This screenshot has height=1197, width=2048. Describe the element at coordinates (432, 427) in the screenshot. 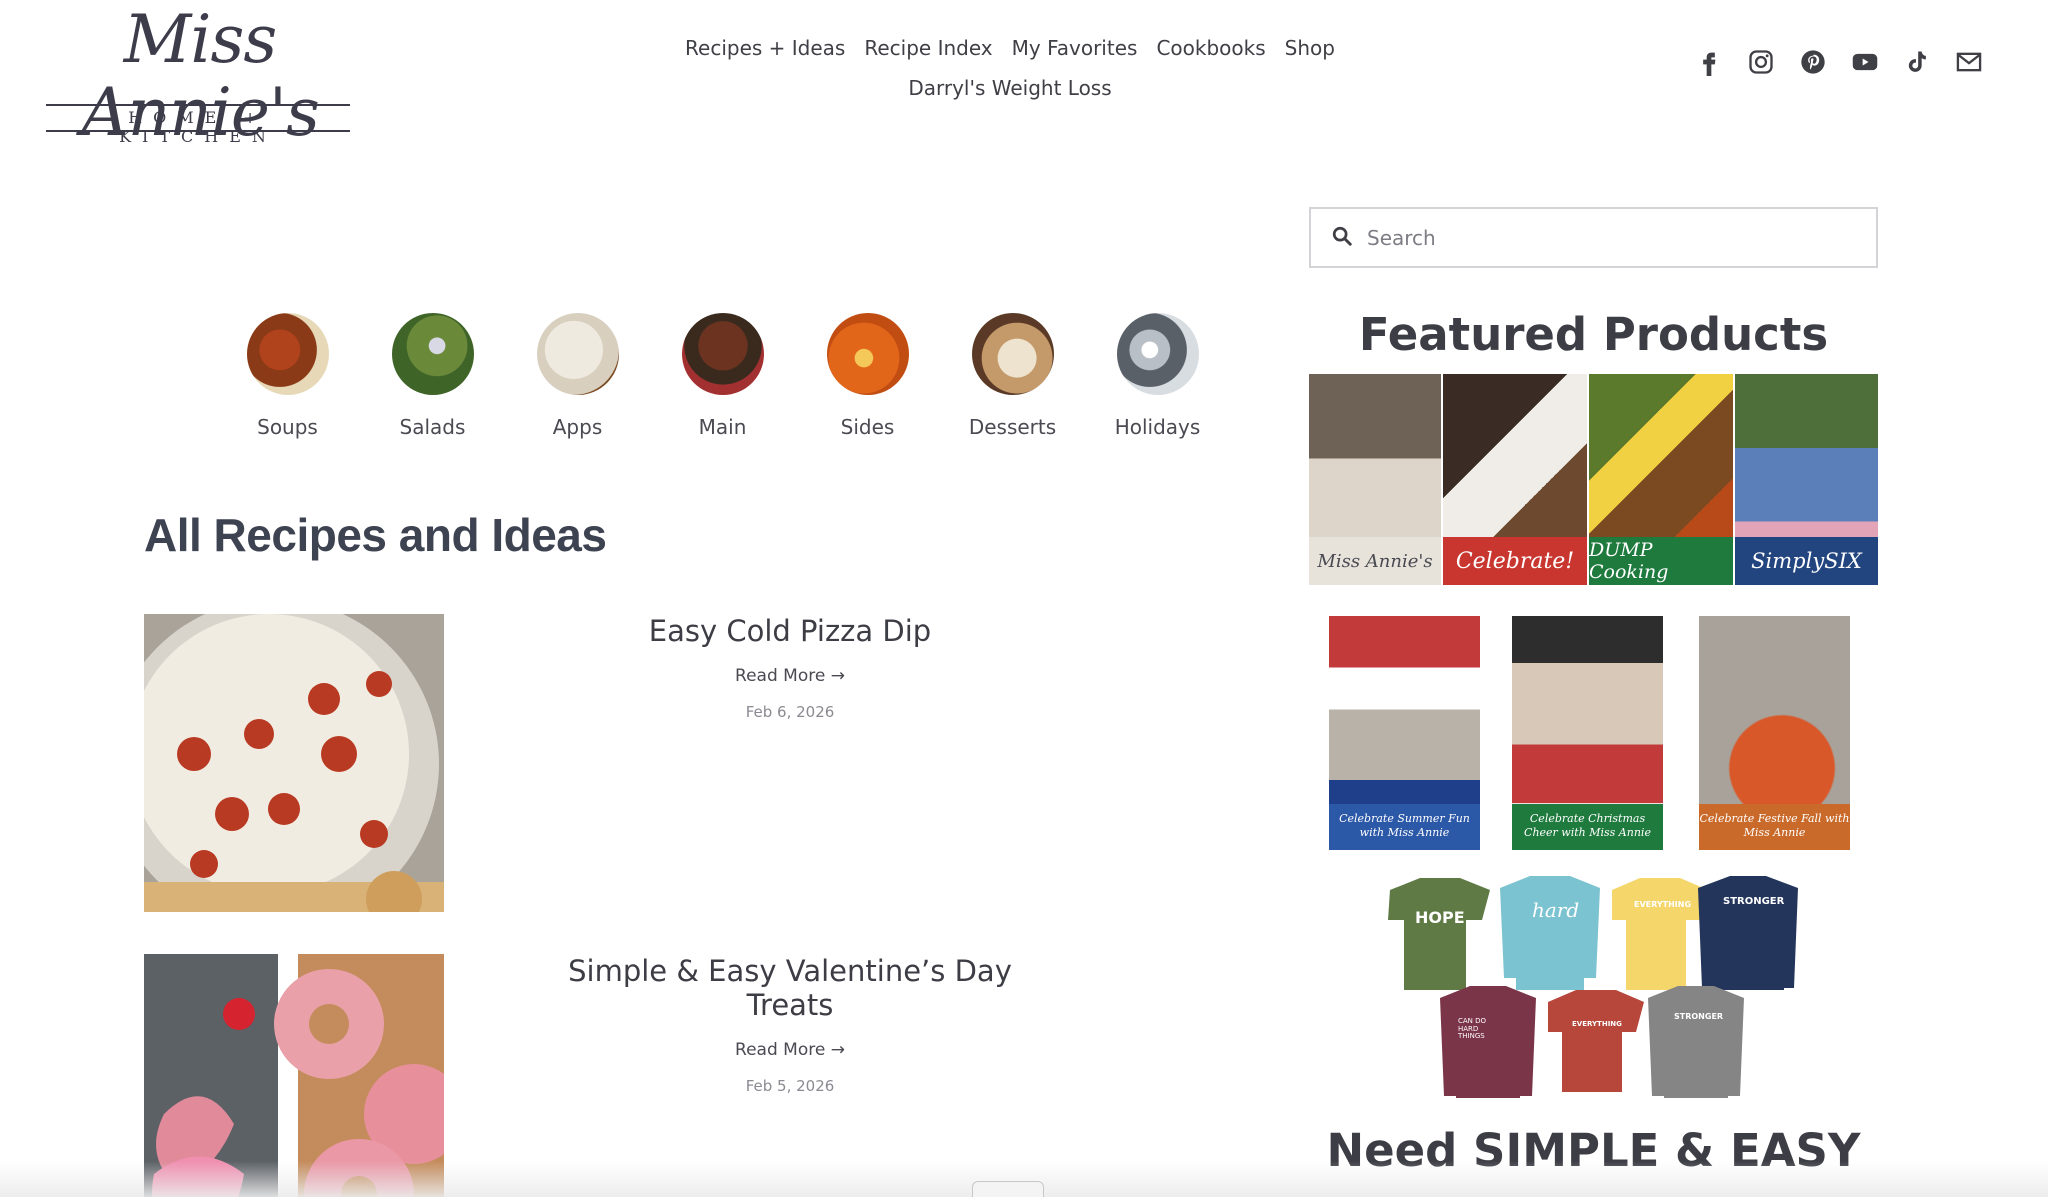

I see `category-label: Salads` at that location.